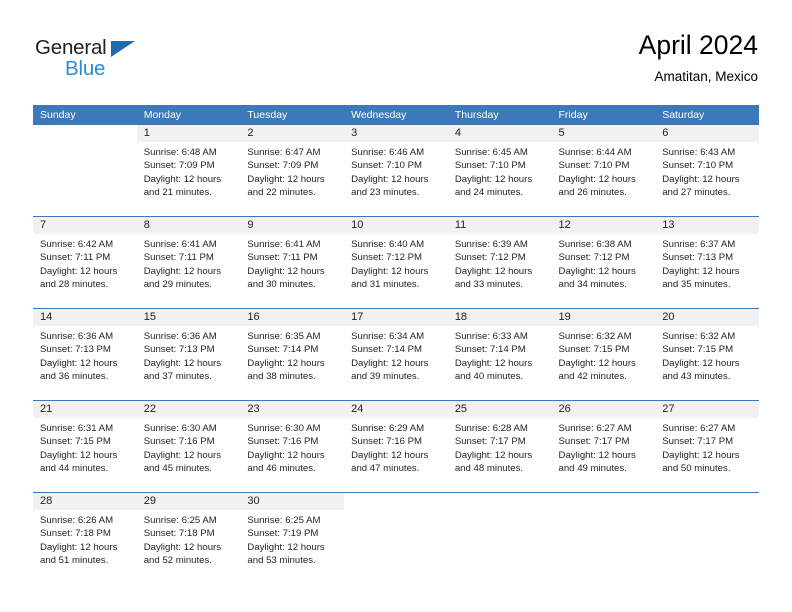 This screenshot has width=792, height=612. I want to click on day-number: 21, so click(85, 409).